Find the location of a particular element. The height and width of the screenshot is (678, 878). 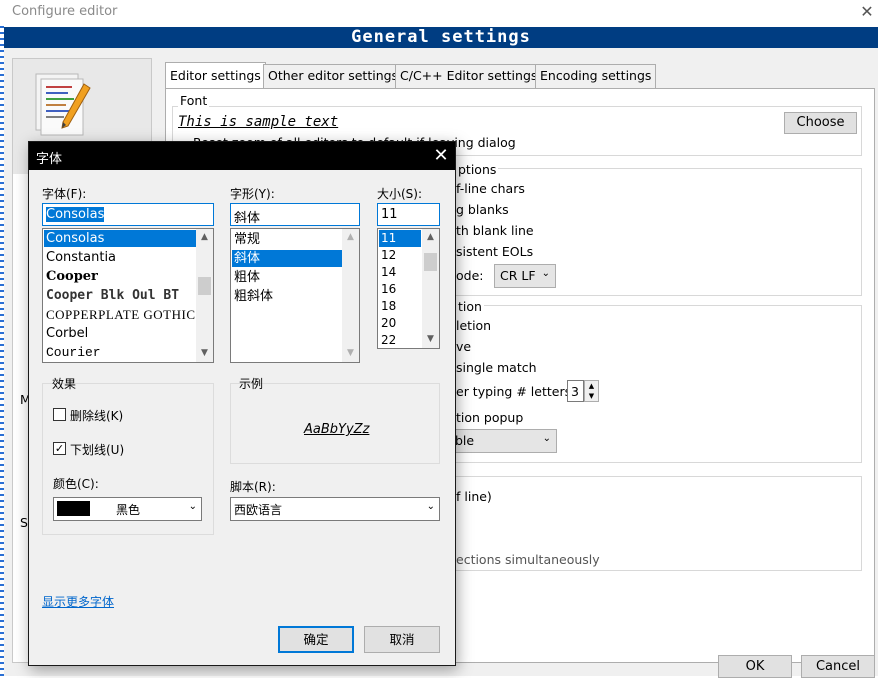

underline-checkbox: ✓ is located at coordinates (59, 448).